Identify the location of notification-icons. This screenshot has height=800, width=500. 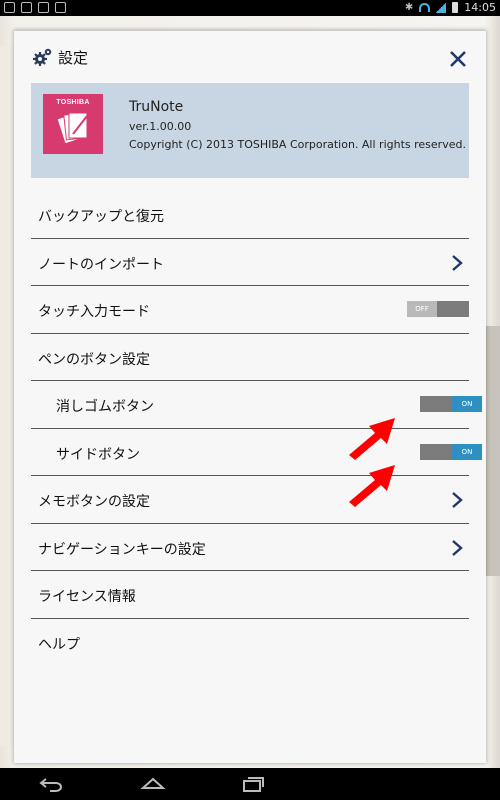
(35, 7).